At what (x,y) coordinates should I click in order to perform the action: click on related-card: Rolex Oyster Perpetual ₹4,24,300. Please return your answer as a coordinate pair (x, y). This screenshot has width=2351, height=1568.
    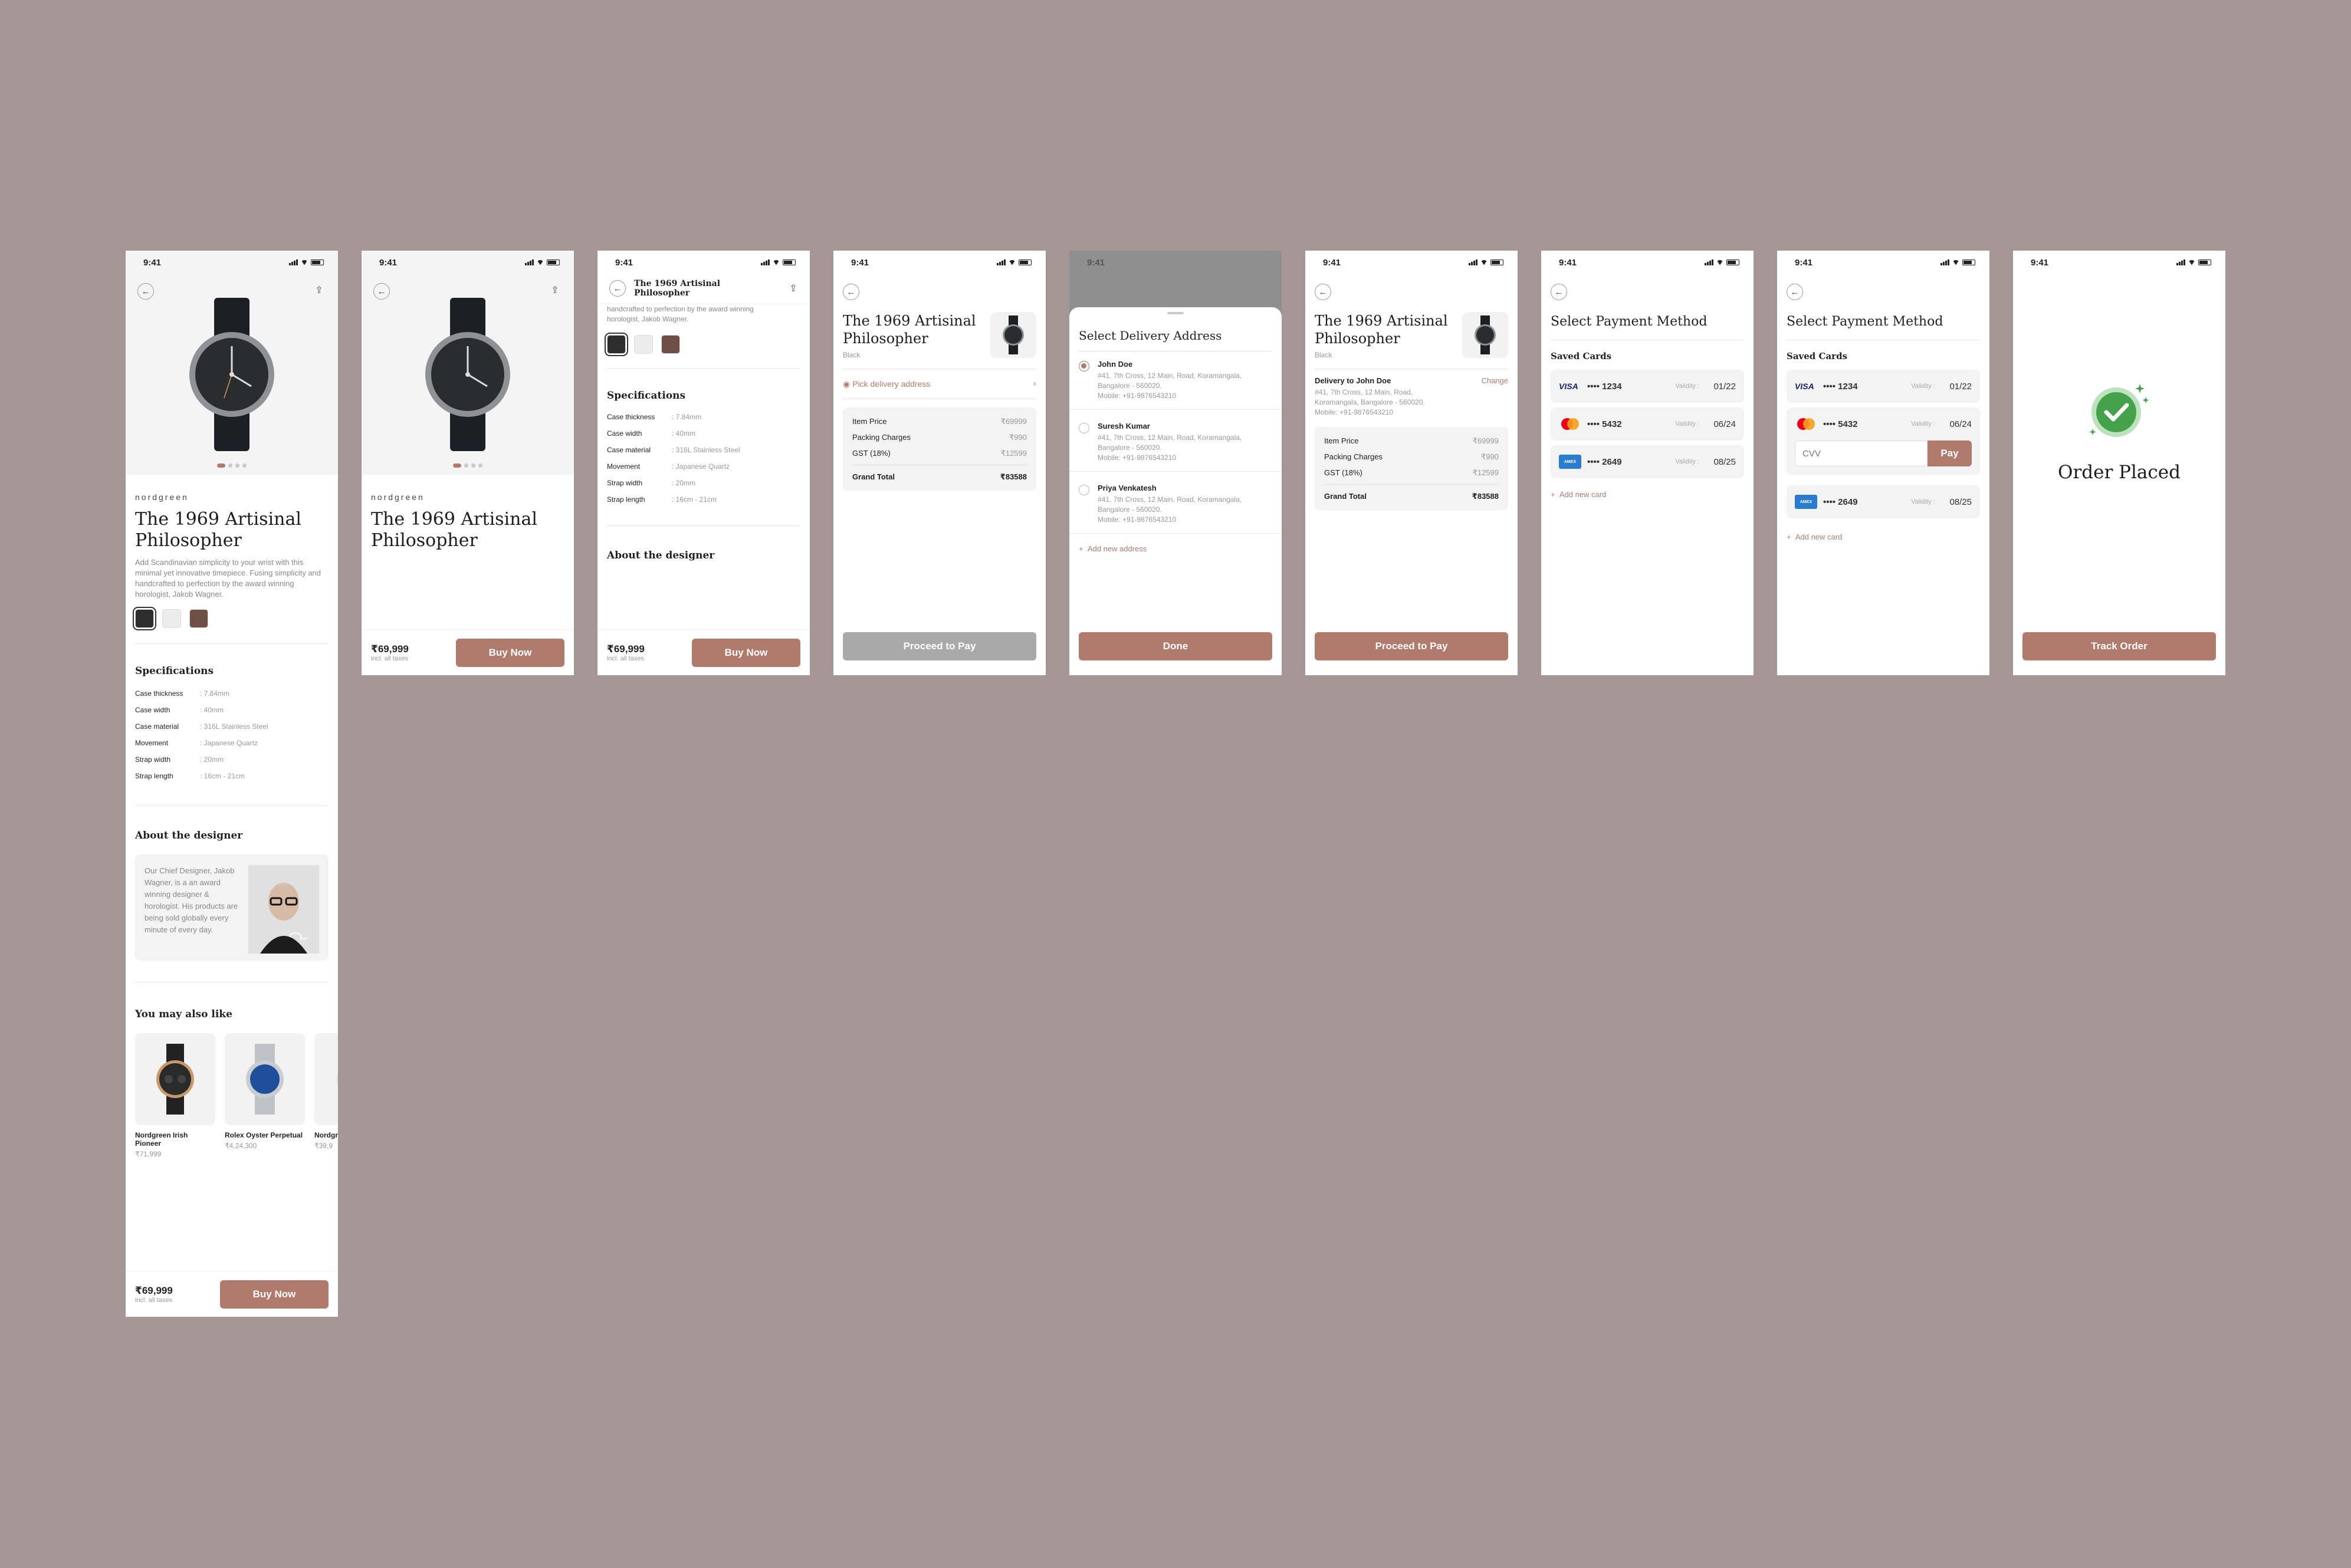
    Looking at the image, I should click on (265, 1095).